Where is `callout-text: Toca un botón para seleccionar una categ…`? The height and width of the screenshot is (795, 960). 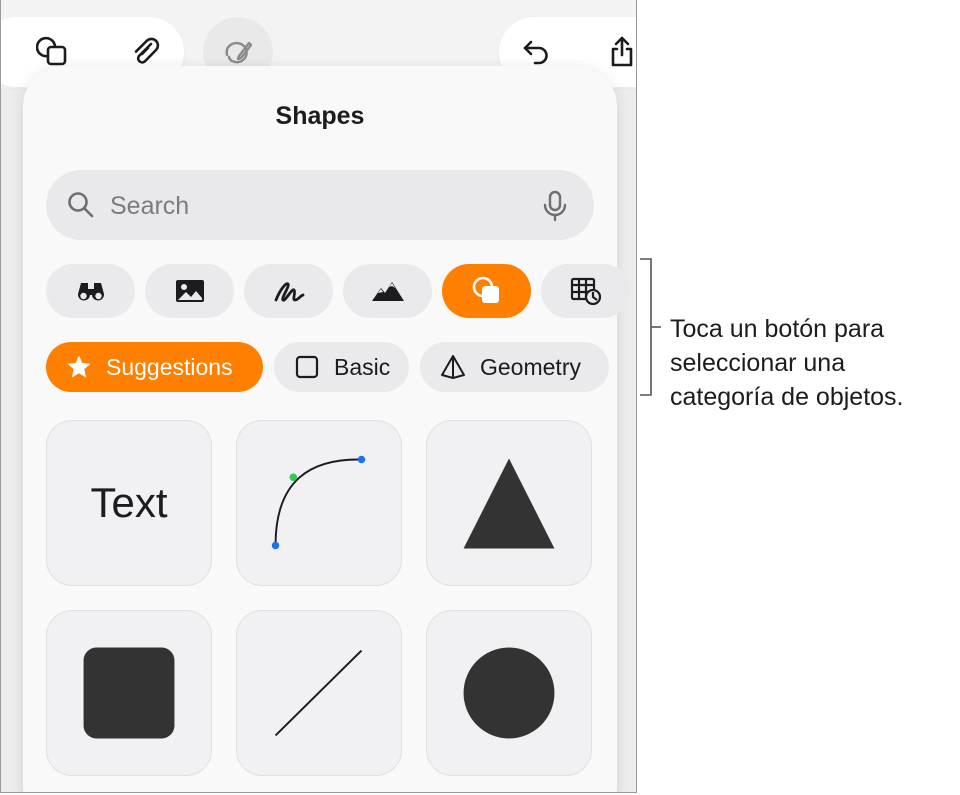 callout-text: Toca un botón para seleccionar una categ… is located at coordinates (815, 363).